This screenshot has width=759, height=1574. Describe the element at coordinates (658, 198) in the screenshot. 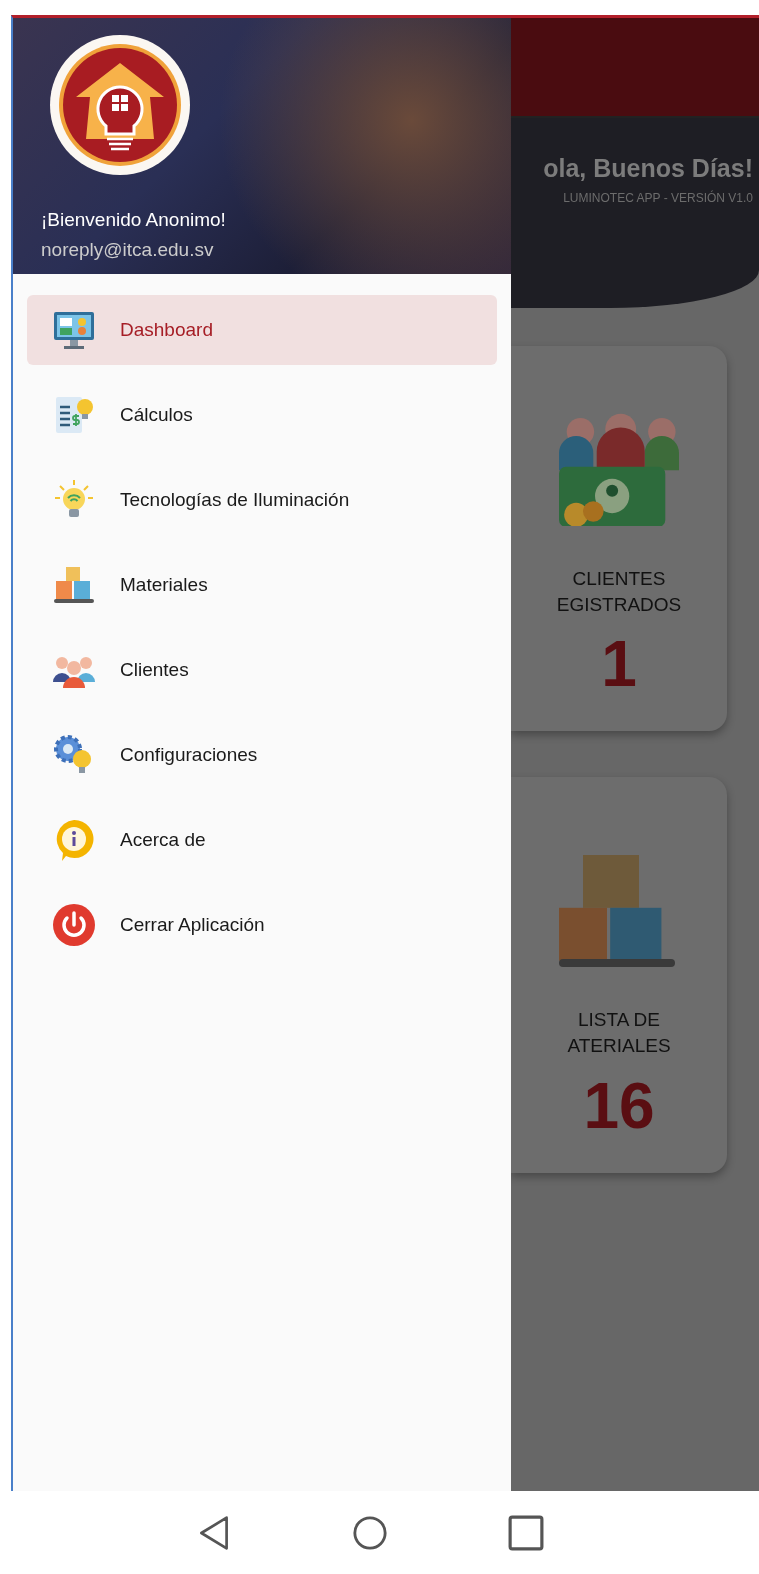

I see `app-version-text: LUMINOTEC APP - VERSIÓN V1.0` at that location.